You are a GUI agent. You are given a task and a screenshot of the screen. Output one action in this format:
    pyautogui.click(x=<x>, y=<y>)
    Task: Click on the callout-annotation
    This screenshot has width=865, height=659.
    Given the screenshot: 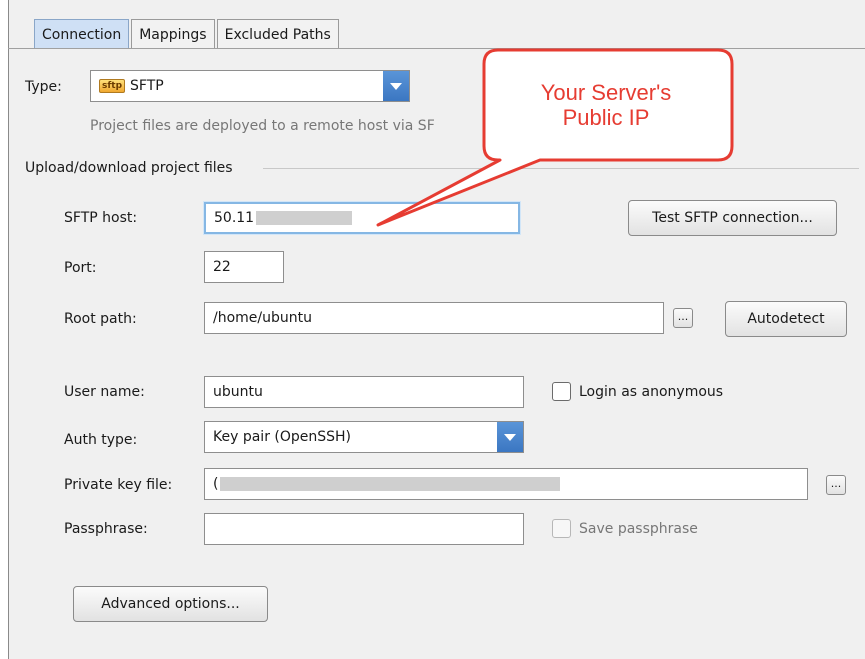 What is the action you would take?
    pyautogui.click(x=555, y=137)
    